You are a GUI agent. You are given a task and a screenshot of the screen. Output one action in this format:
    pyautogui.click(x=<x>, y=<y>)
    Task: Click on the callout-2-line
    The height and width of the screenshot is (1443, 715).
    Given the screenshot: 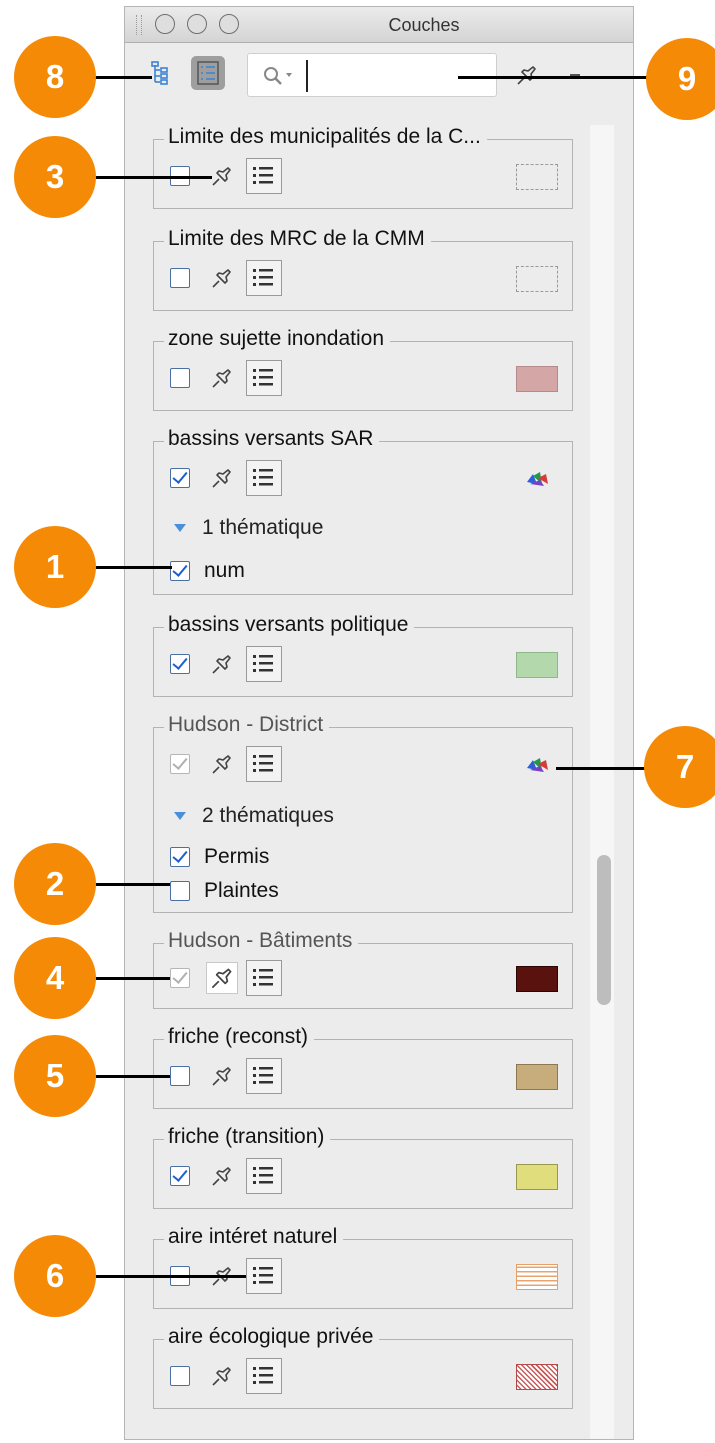 What is the action you would take?
    pyautogui.click(x=133, y=884)
    